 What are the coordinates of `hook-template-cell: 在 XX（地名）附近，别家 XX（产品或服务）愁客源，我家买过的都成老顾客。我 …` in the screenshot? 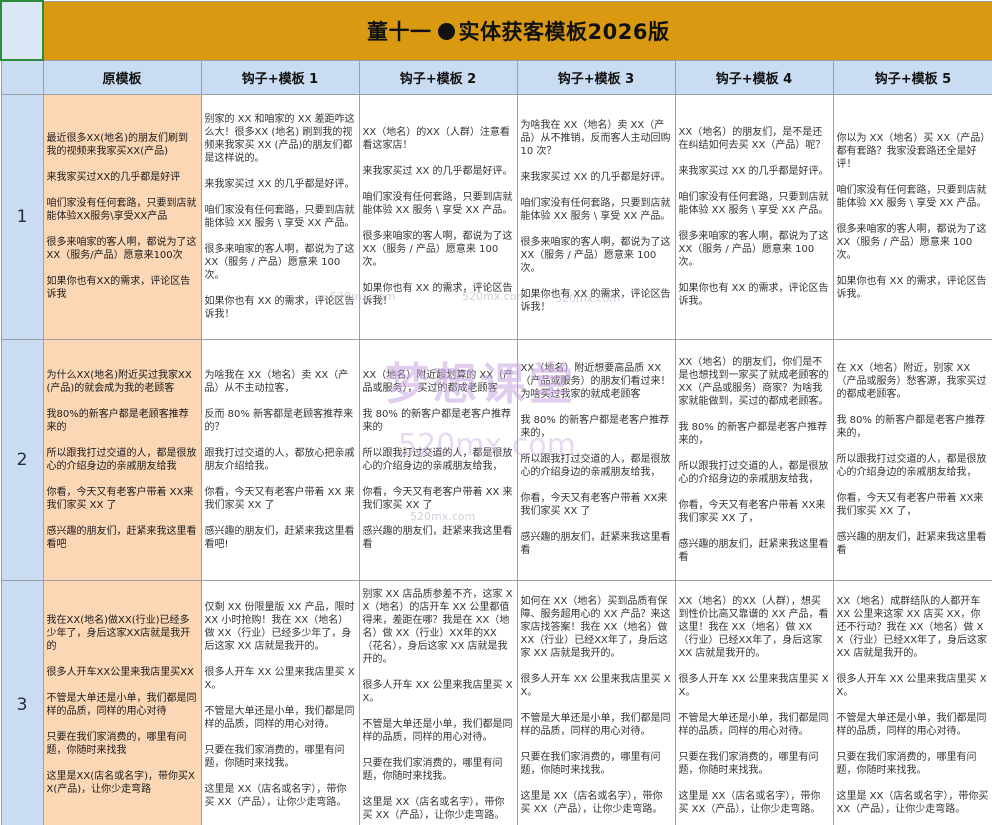 It's located at (912, 459).